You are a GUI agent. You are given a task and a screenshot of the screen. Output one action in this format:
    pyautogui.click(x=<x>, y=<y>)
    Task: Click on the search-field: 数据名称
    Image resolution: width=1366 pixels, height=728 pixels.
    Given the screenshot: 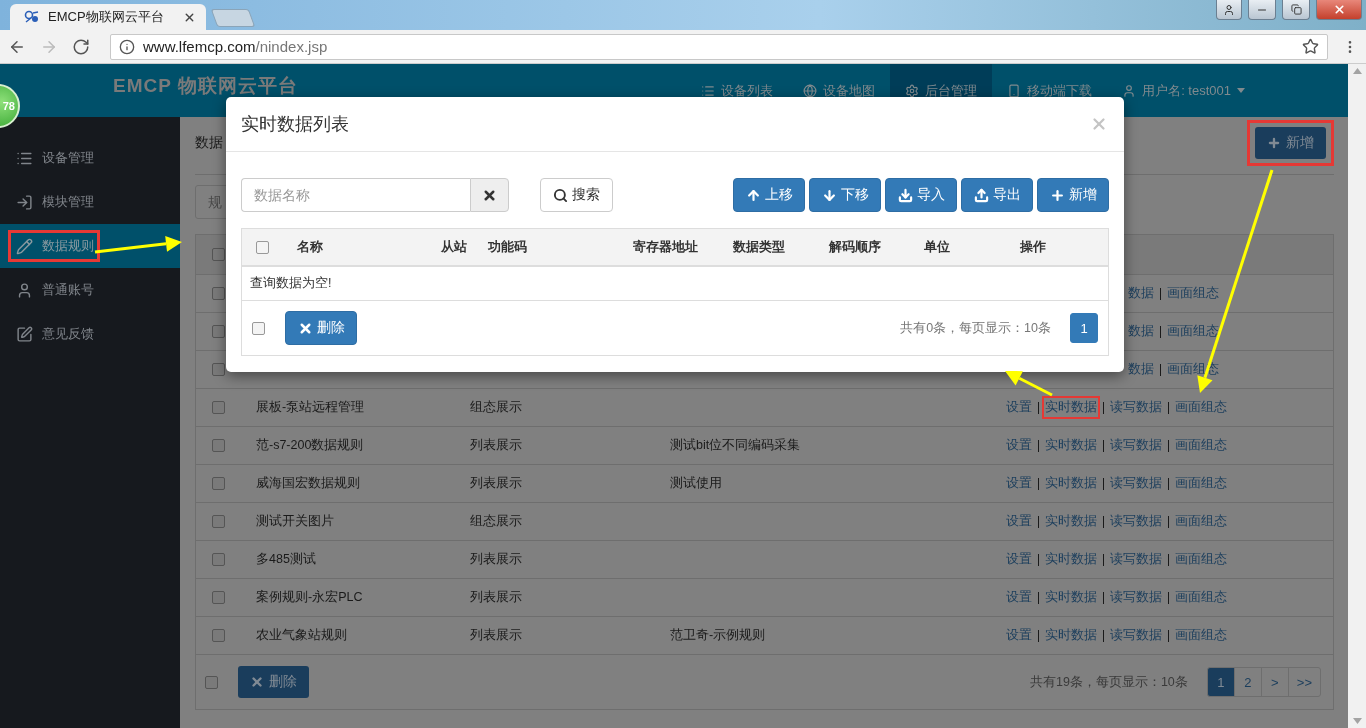 What is the action you would take?
    pyautogui.click(x=355, y=195)
    